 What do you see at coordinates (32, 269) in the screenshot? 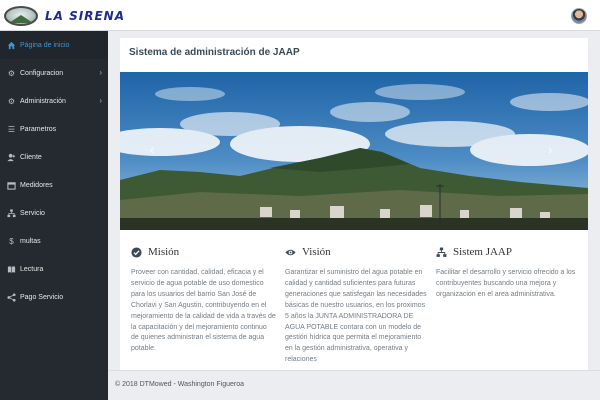
I see `sidebar-item-label: Lectura` at bounding box center [32, 269].